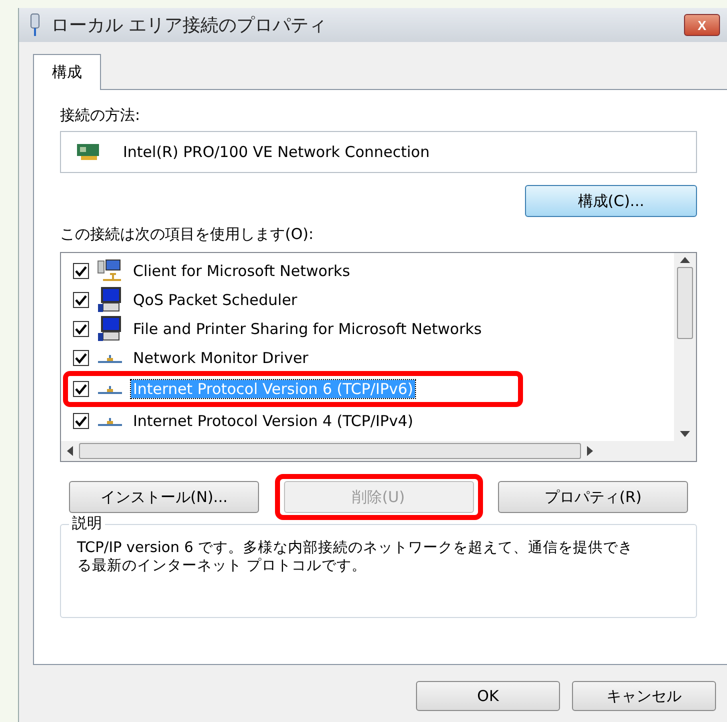 The image size is (727, 722). I want to click on horizontal-scrollbar, so click(378, 451).